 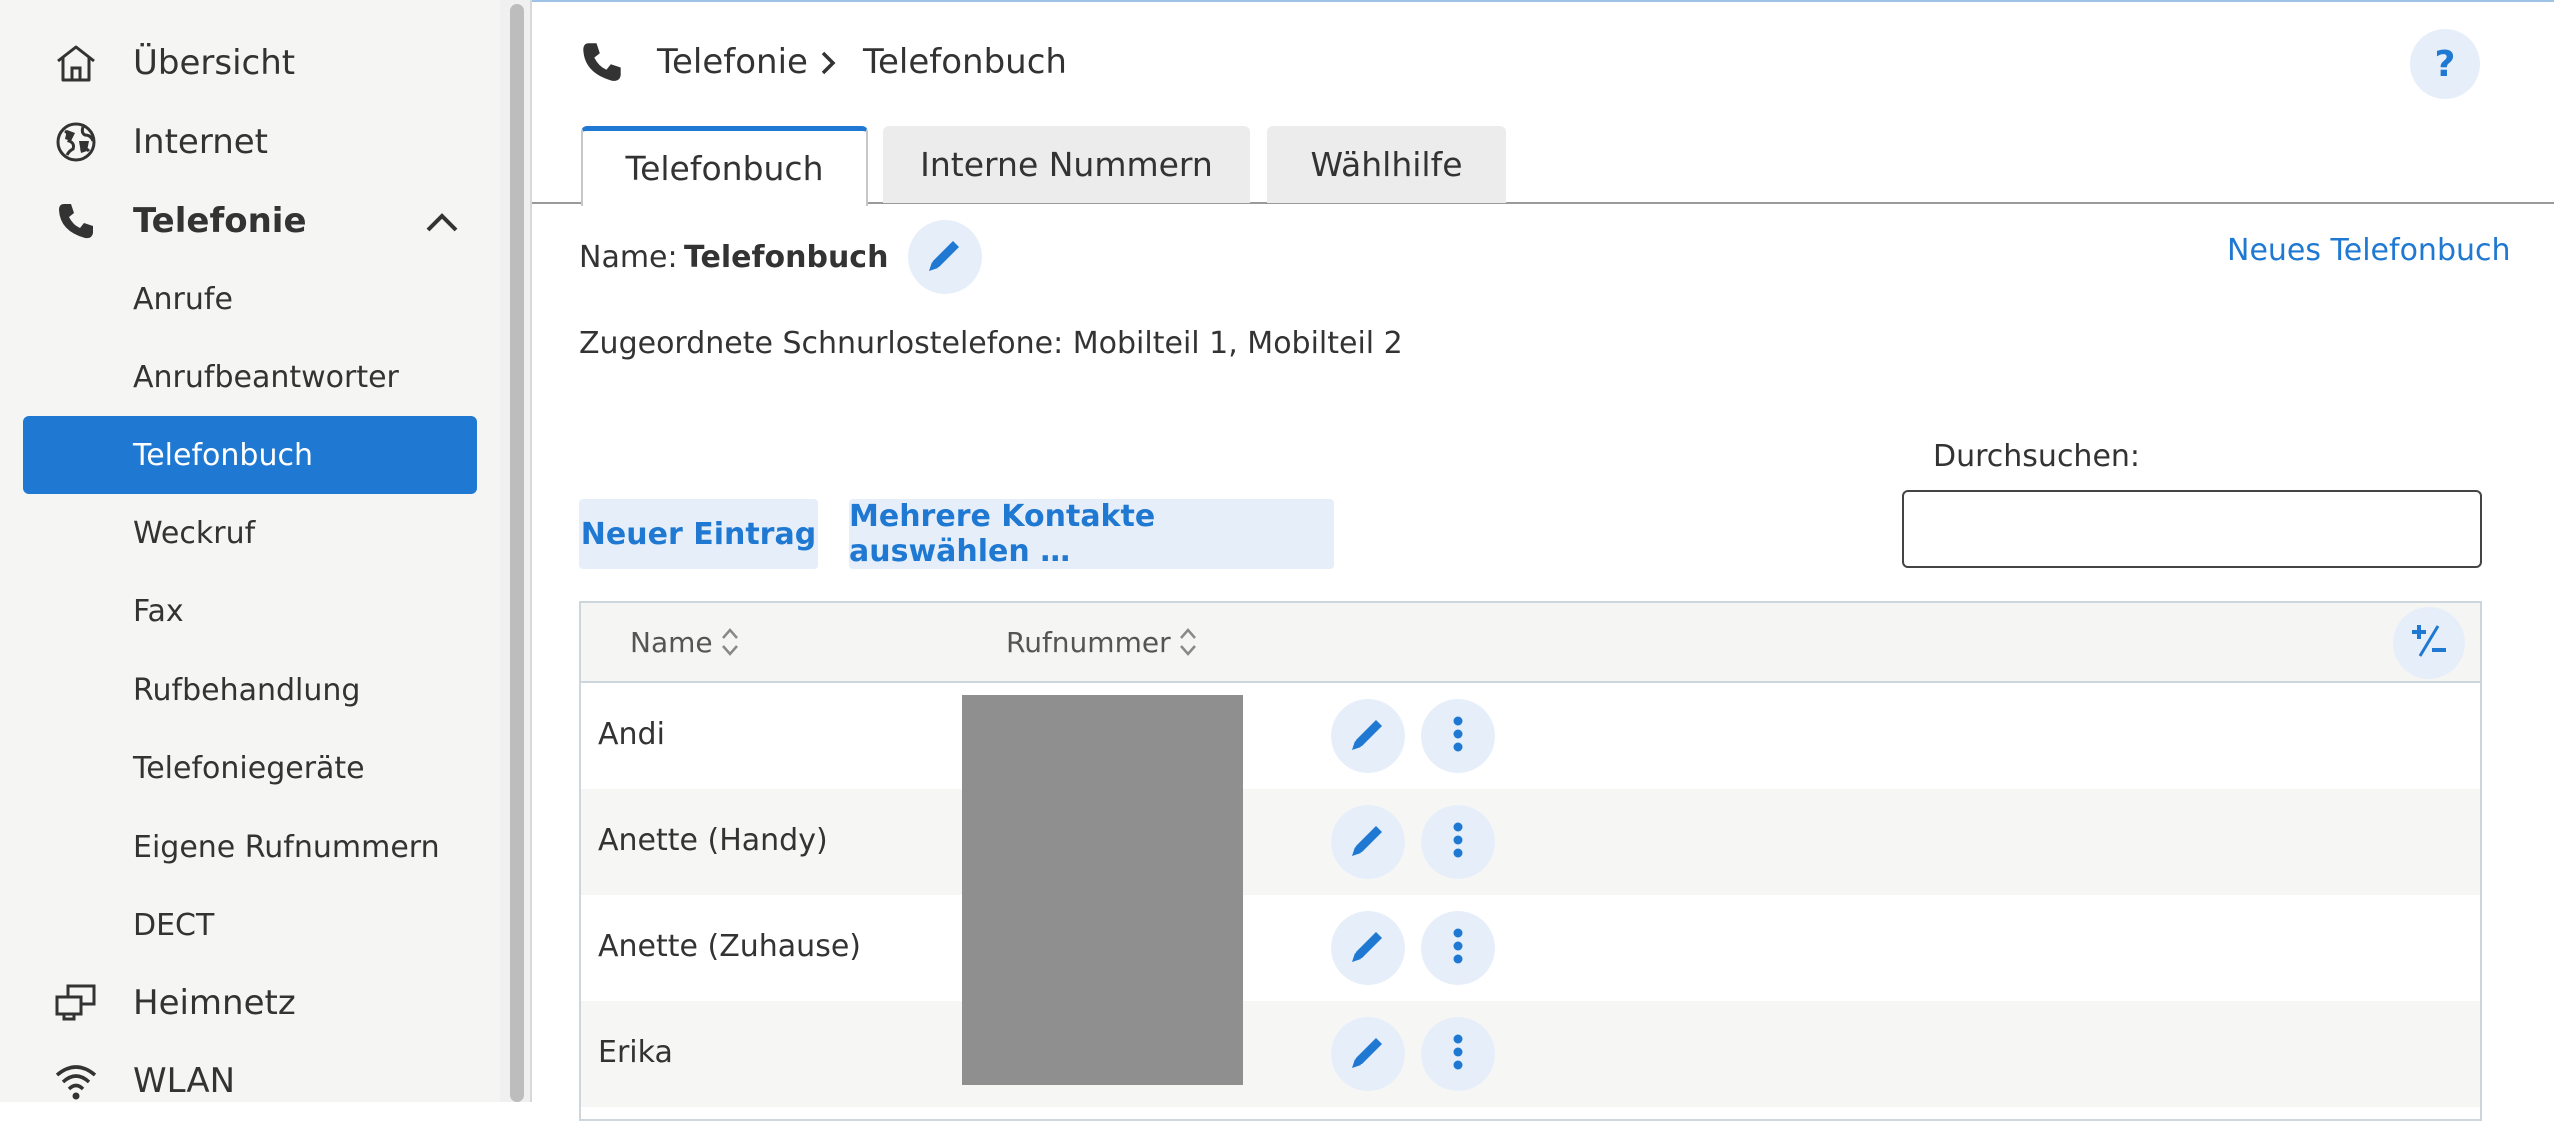 I want to click on sidebar-subitem-anrufe: Anrufe, so click(x=250, y=299).